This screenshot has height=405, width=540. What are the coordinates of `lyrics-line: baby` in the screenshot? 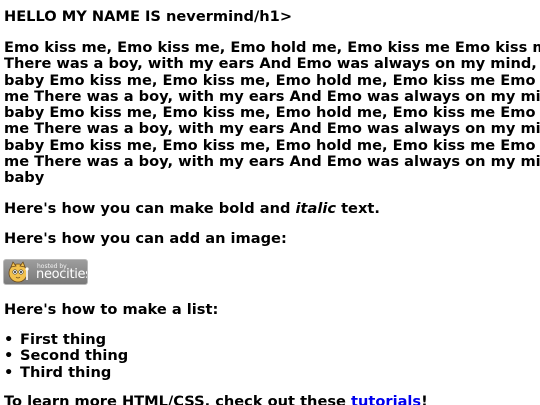 It's located at (24, 178).